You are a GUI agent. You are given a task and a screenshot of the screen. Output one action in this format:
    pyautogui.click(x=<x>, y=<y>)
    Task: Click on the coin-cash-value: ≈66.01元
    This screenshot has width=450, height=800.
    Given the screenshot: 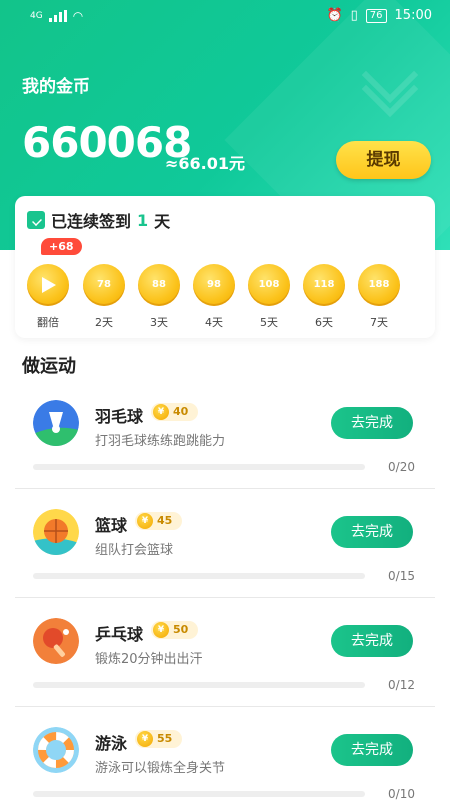 What is the action you would take?
    pyautogui.click(x=205, y=163)
    